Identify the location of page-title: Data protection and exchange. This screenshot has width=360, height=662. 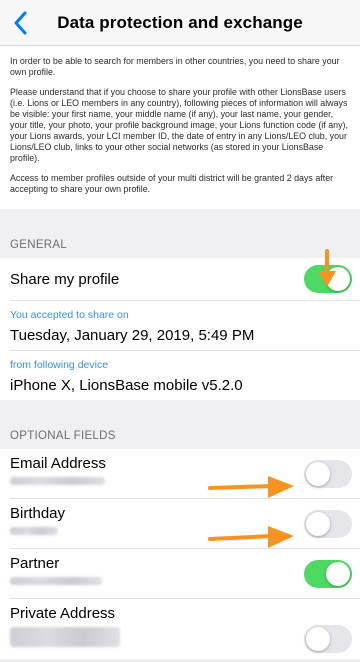
(180, 22).